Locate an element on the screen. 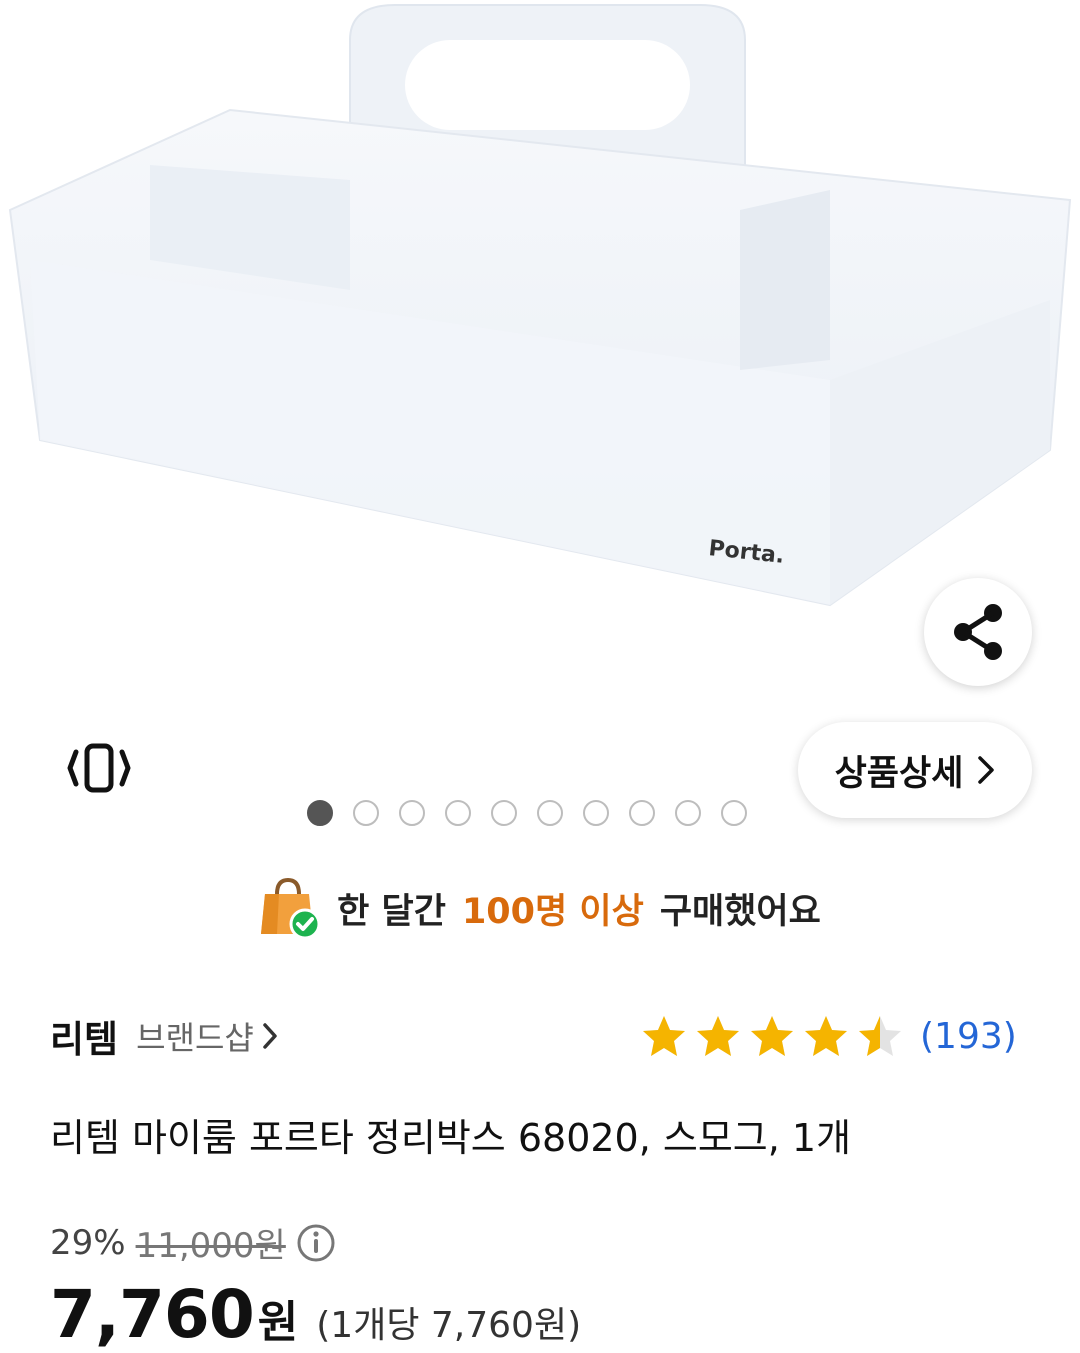 The image size is (1080, 1353). star-rating is located at coordinates (772, 1036).